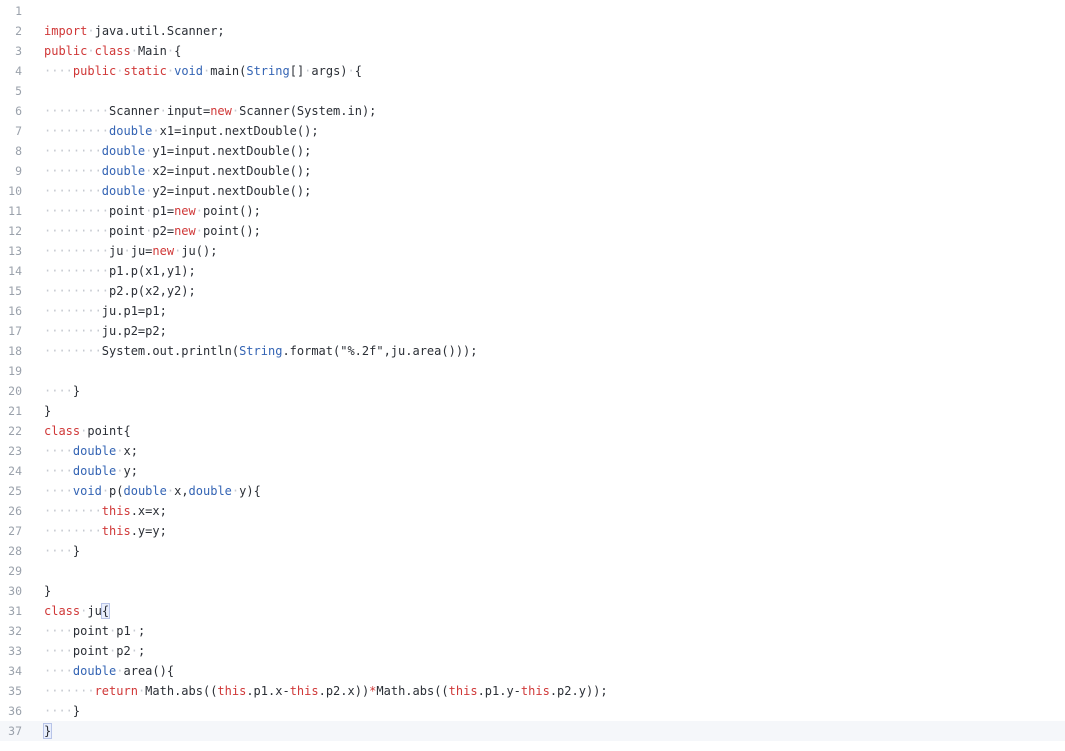 This screenshot has height=751, width=1065. What do you see at coordinates (15, 691) in the screenshot?
I see `line-number: 35` at bounding box center [15, 691].